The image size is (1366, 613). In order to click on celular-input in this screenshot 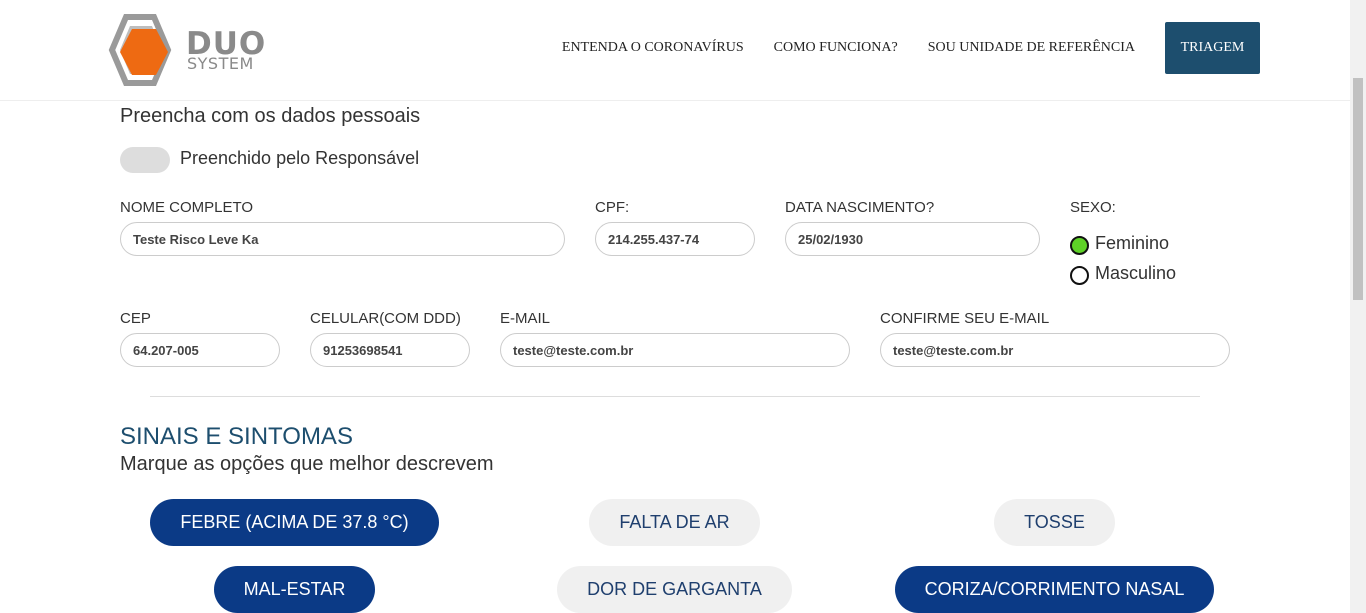, I will do `click(390, 350)`.